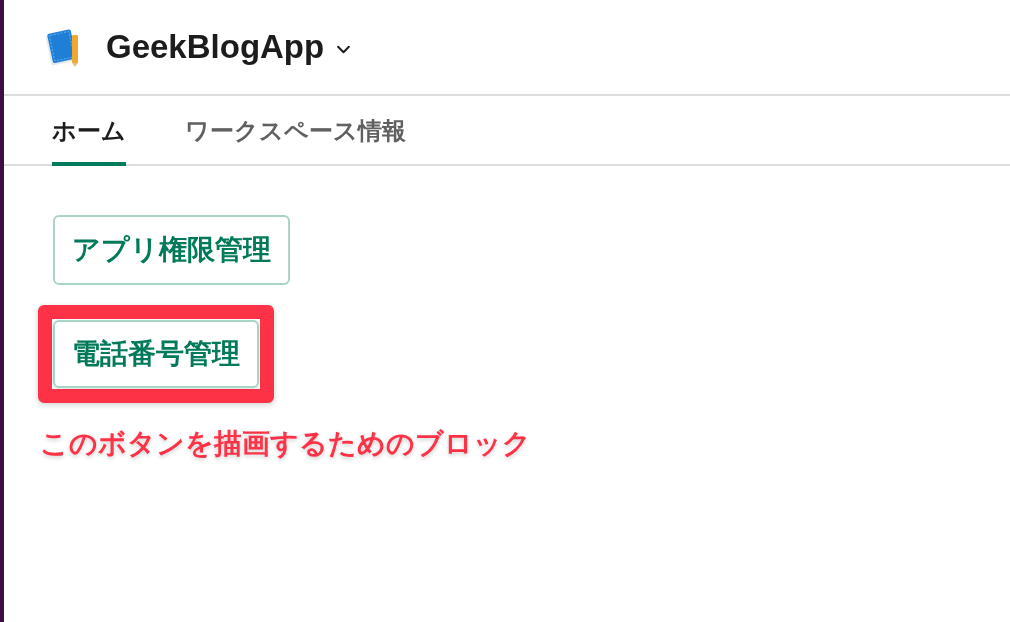 The width and height of the screenshot is (1010, 622). Describe the element at coordinates (229, 47) in the screenshot. I see `app-menu-button: GeekBlogApp` at that location.